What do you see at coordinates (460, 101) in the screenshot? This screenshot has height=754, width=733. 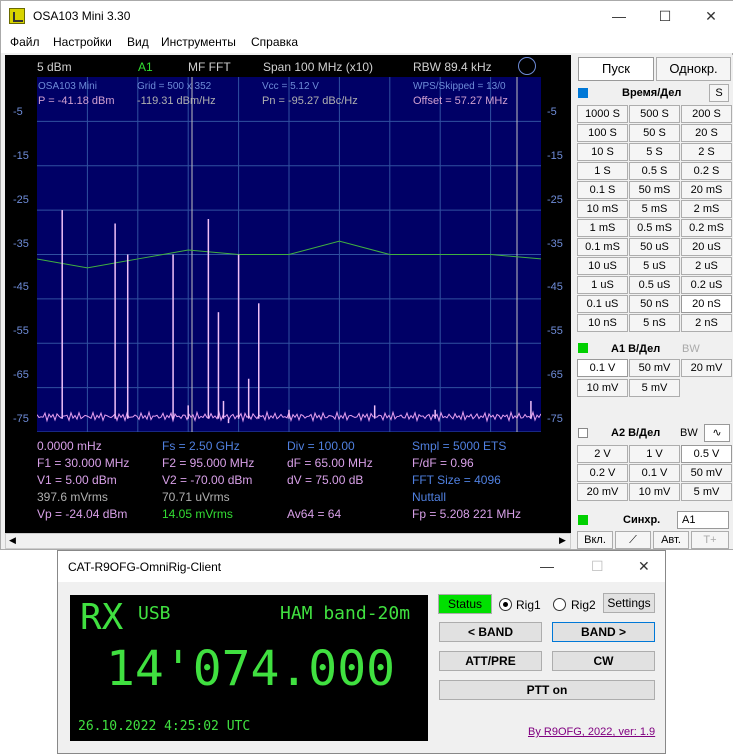 I see `offset-label: Offset = 57.27 MHz` at bounding box center [460, 101].